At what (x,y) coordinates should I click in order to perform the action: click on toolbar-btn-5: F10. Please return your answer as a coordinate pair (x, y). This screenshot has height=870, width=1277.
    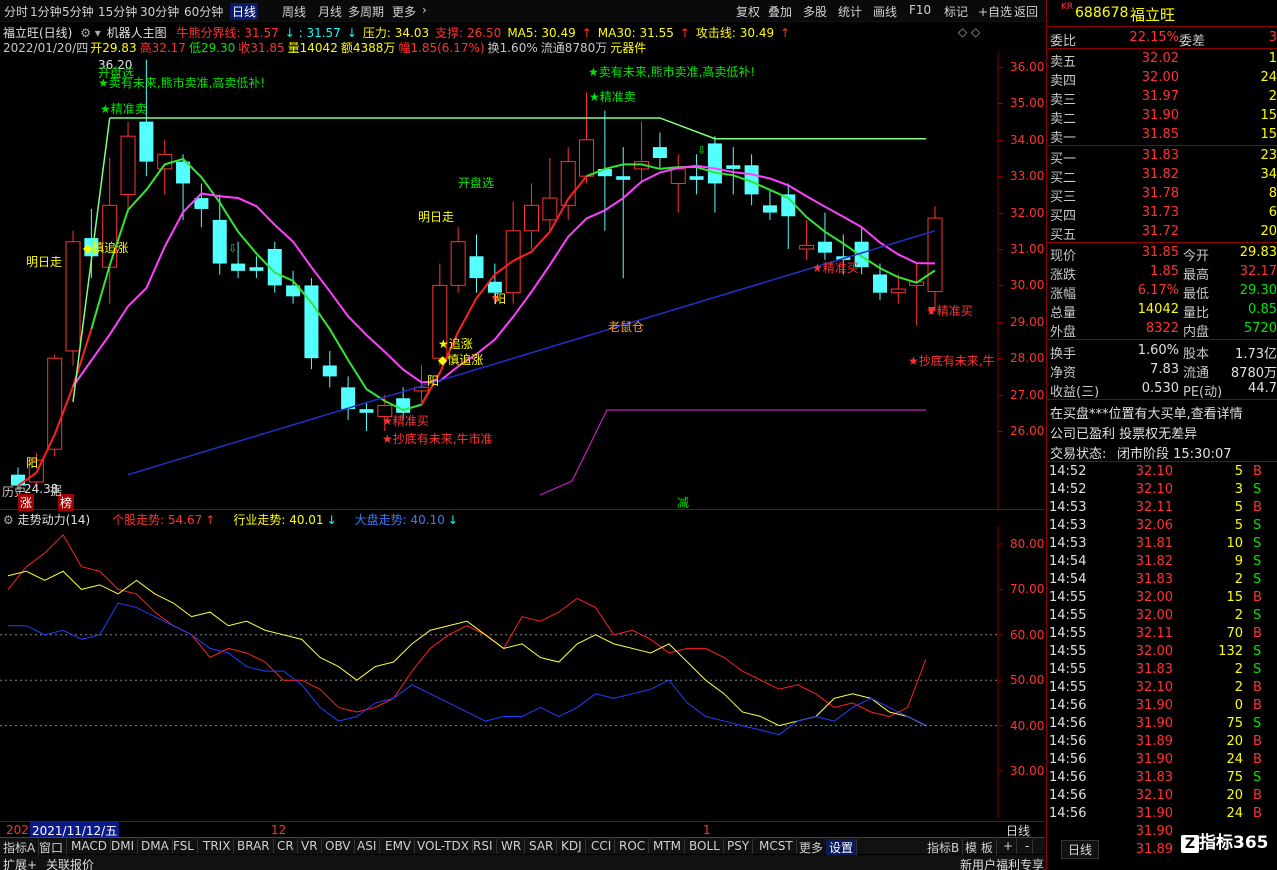
    Looking at the image, I should click on (920, 10).